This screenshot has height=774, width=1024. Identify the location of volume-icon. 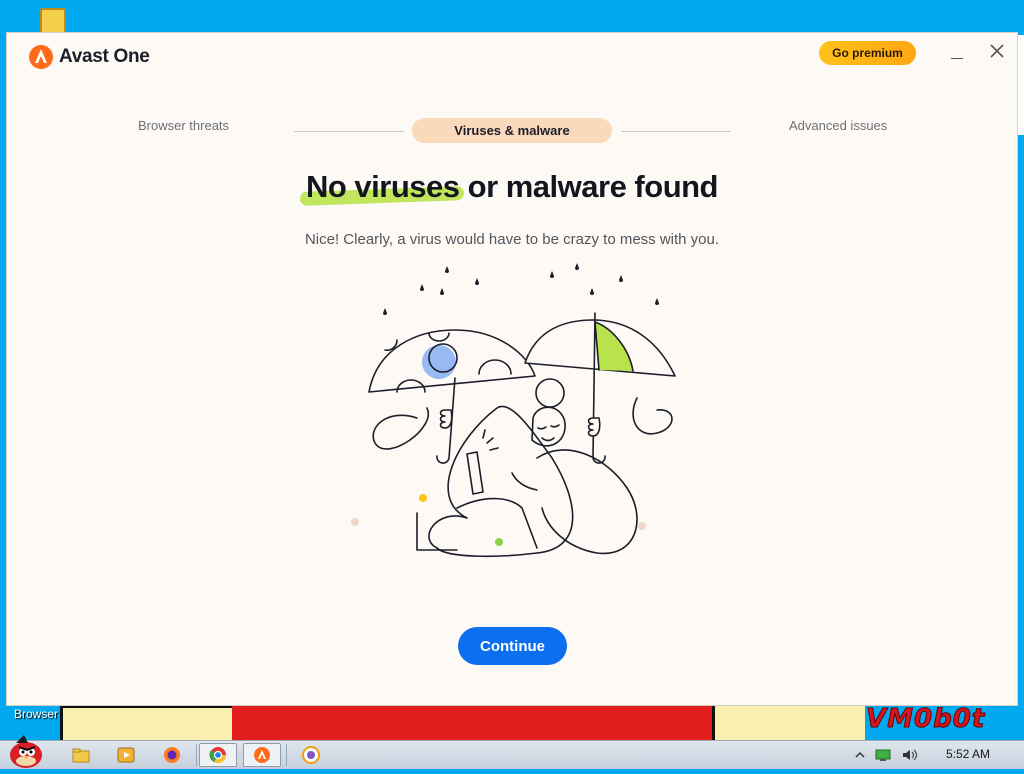
(909, 755).